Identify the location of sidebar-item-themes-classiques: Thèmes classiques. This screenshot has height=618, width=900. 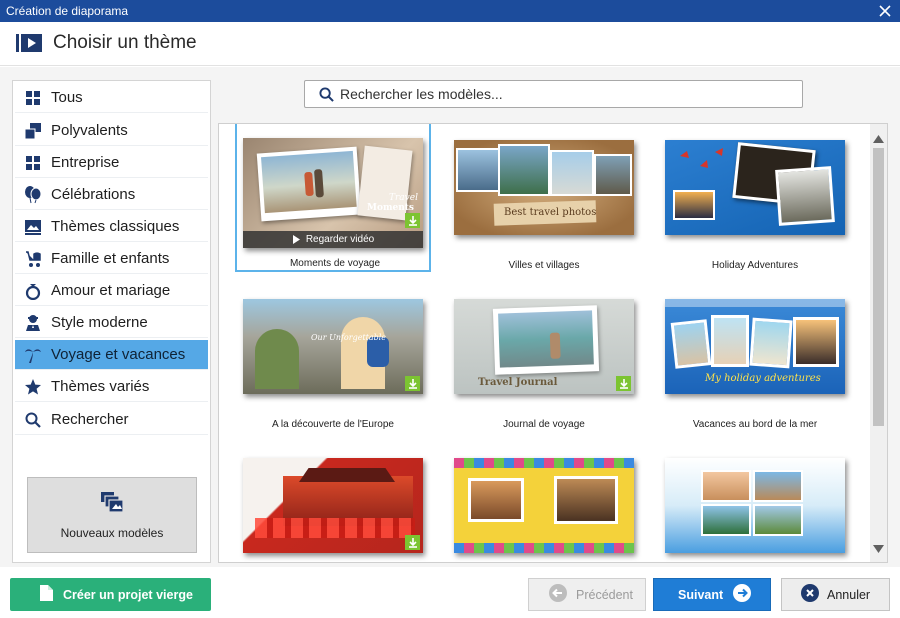
(111, 227).